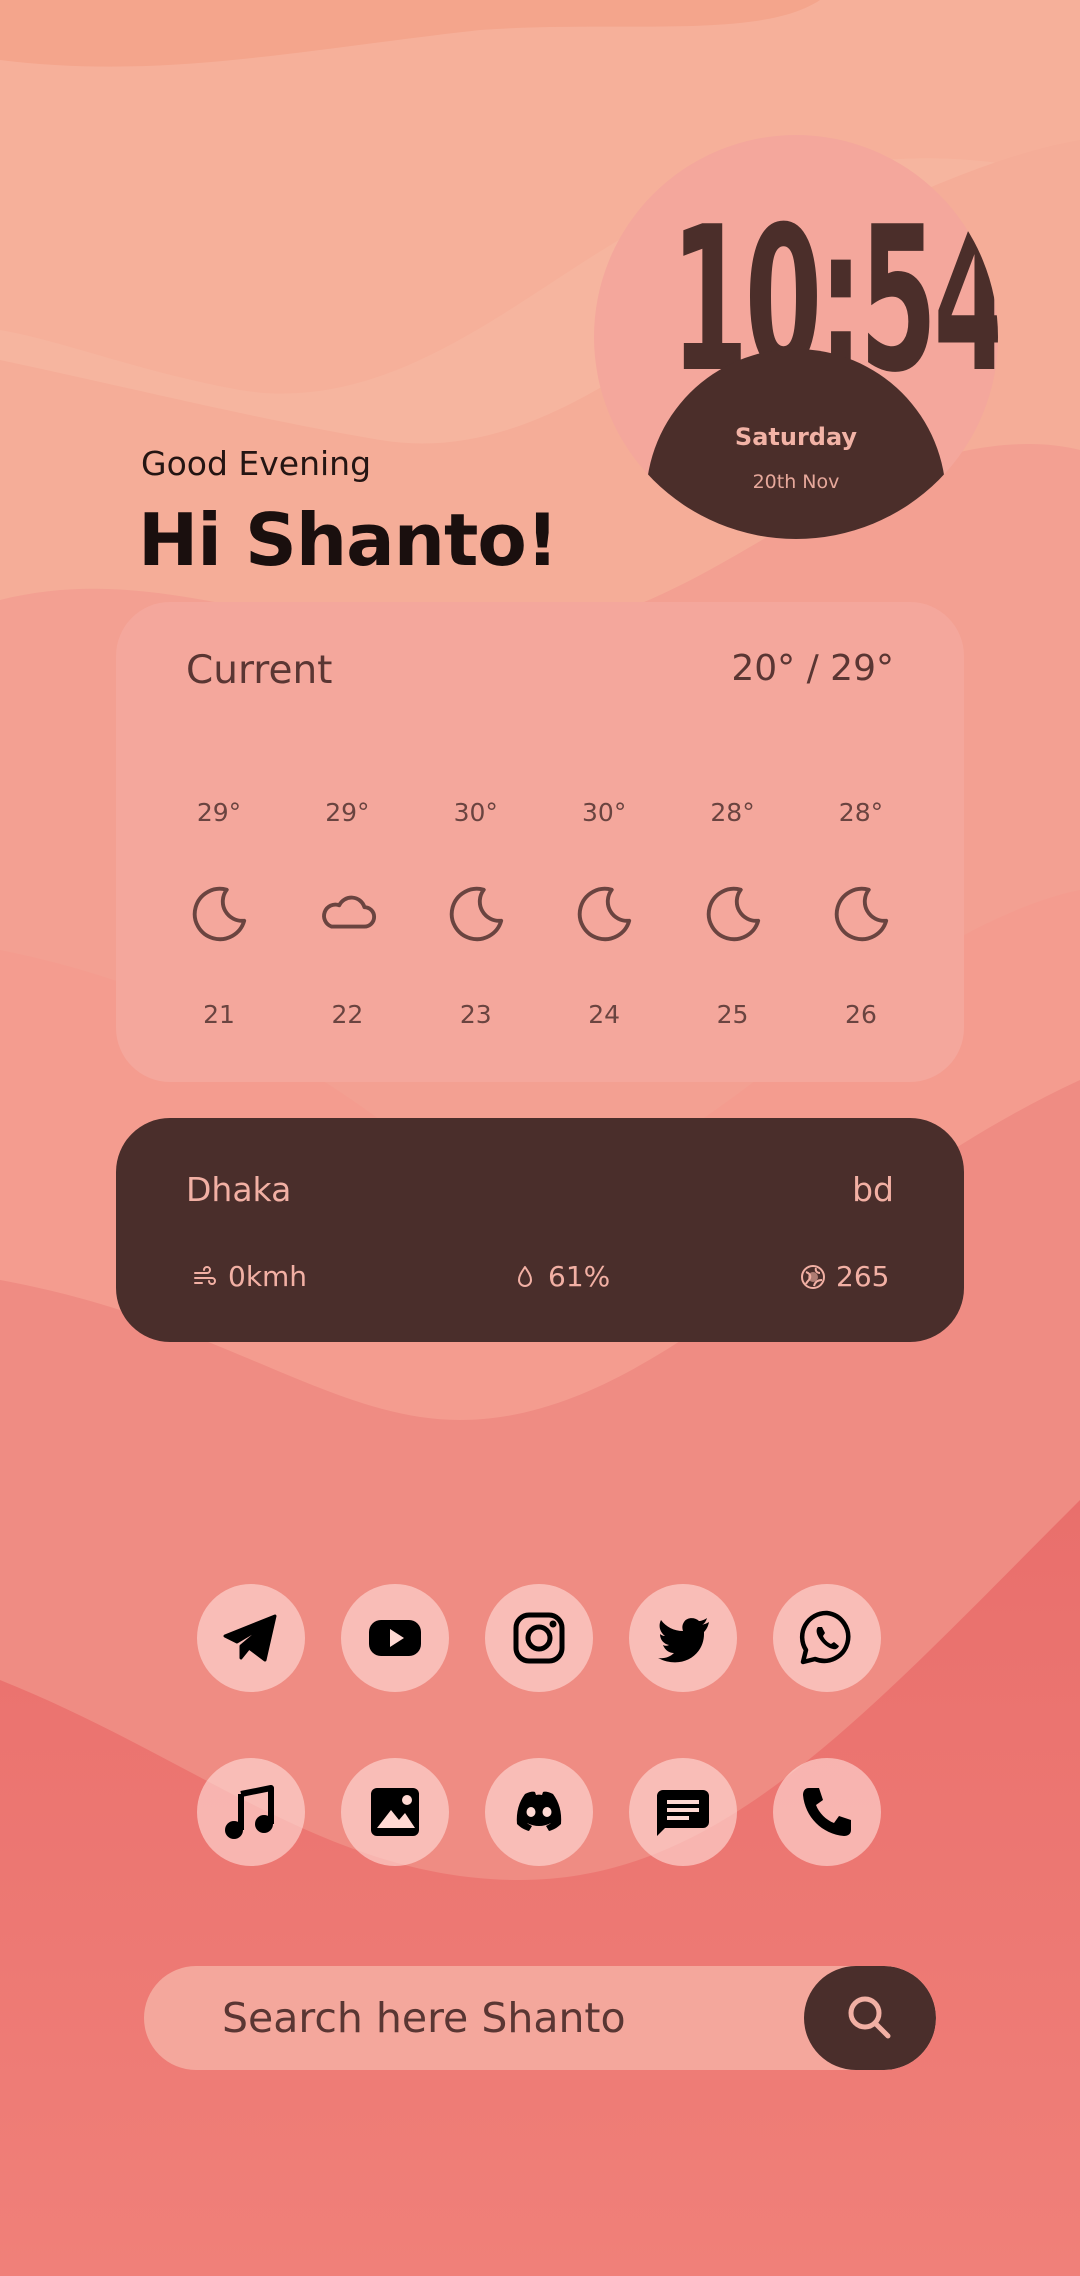 This screenshot has width=1080, height=2276. I want to click on forecast-hour: 21, so click(219, 1014).